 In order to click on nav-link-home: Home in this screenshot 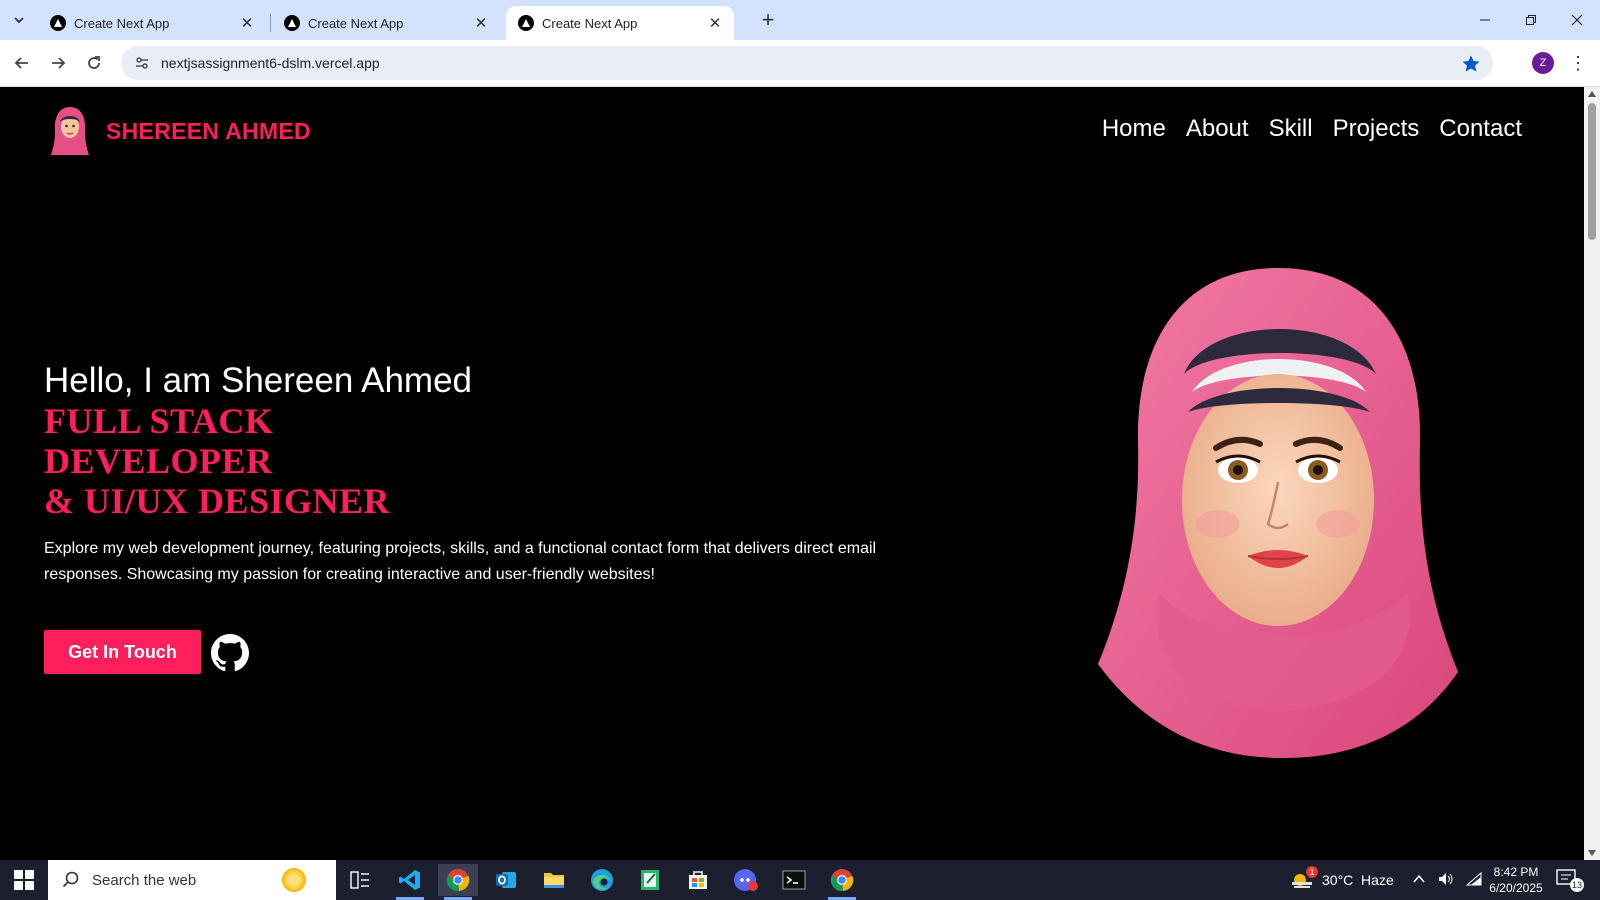, I will do `click(1134, 129)`.